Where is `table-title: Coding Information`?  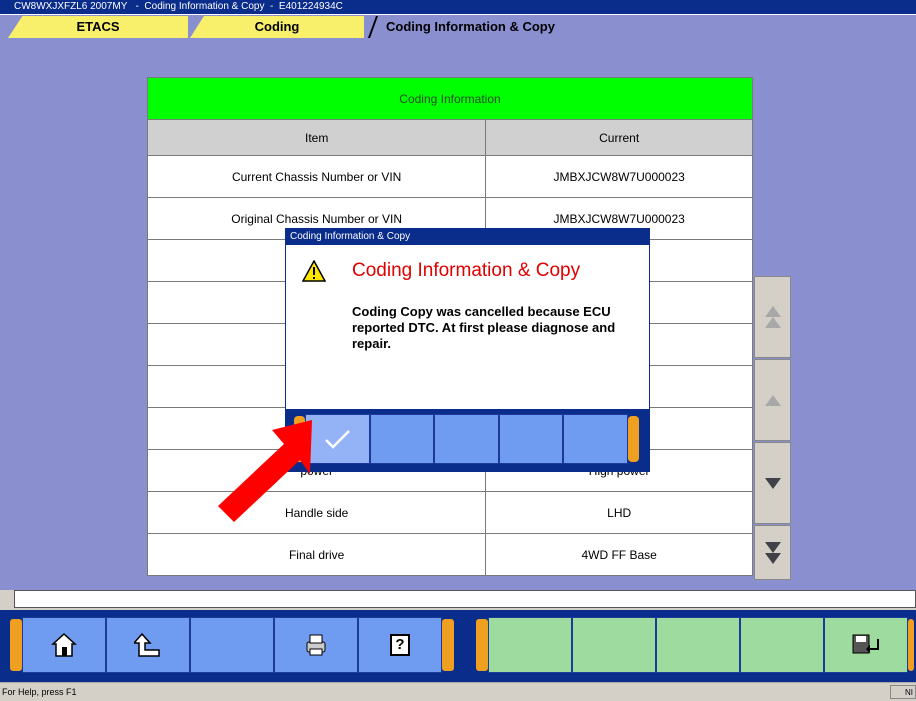
table-title: Coding Information is located at coordinates (450, 98).